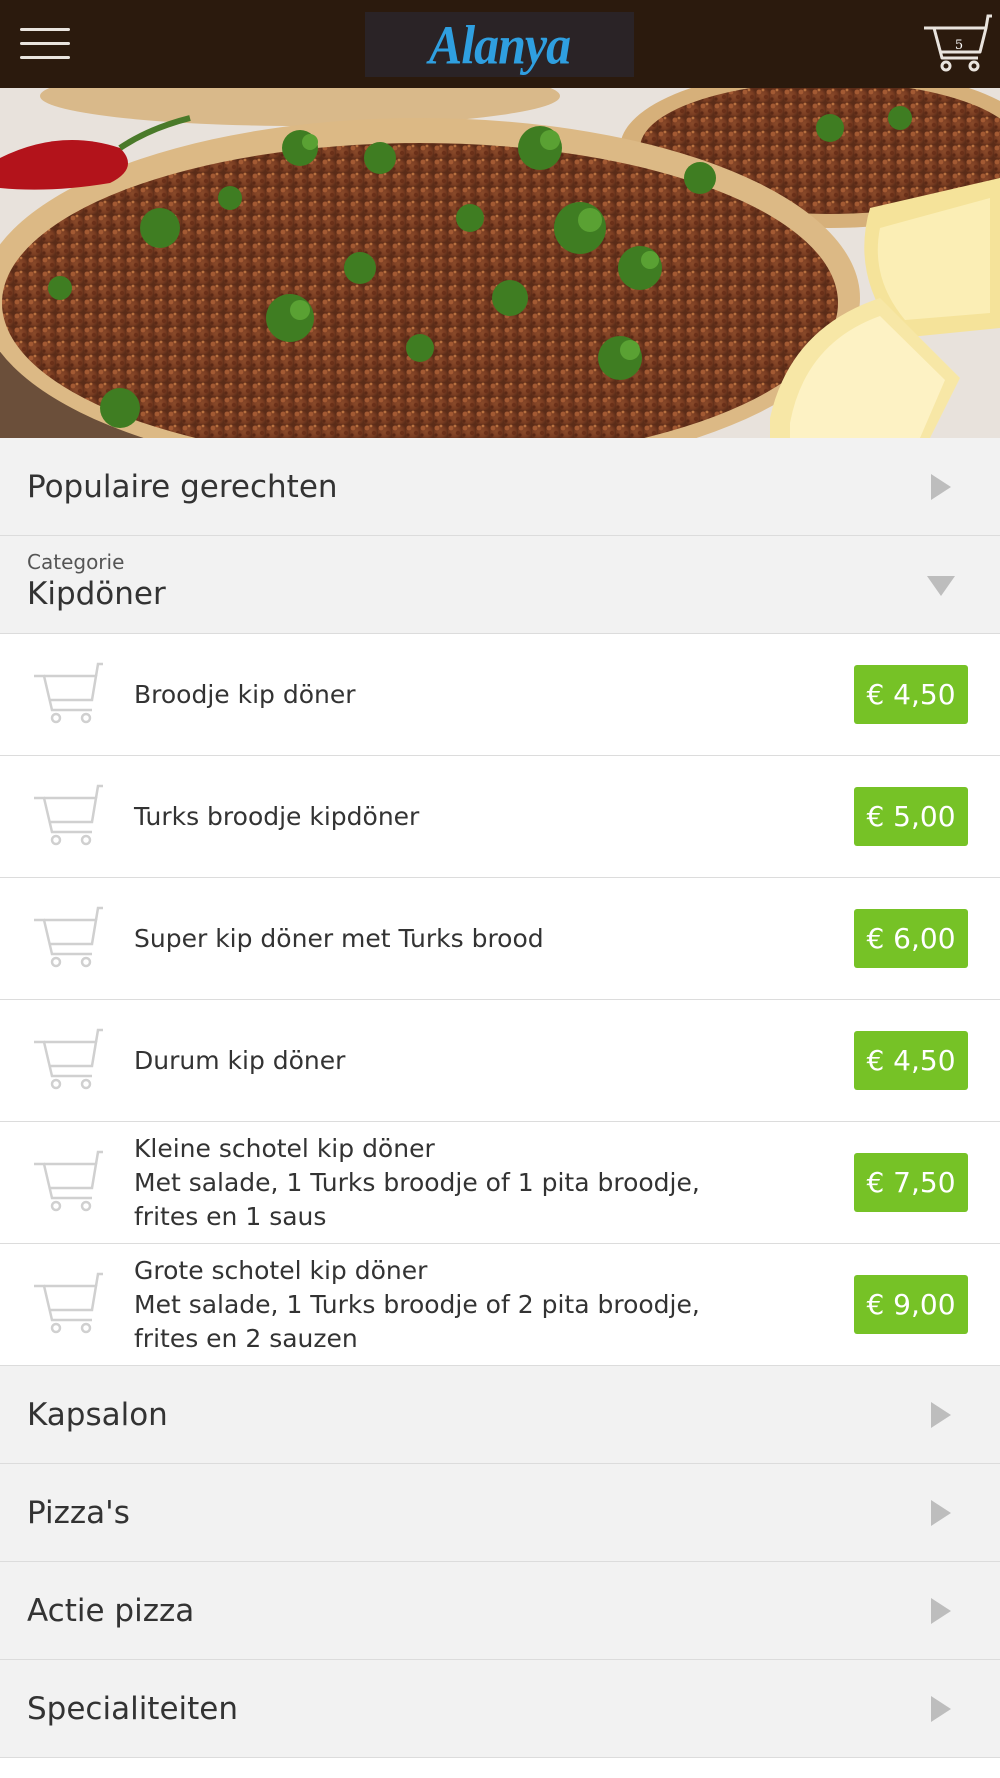 The width and height of the screenshot is (1000, 1778). Describe the element at coordinates (76, 562) in the screenshot. I see `category-small-label: Categorie` at that location.